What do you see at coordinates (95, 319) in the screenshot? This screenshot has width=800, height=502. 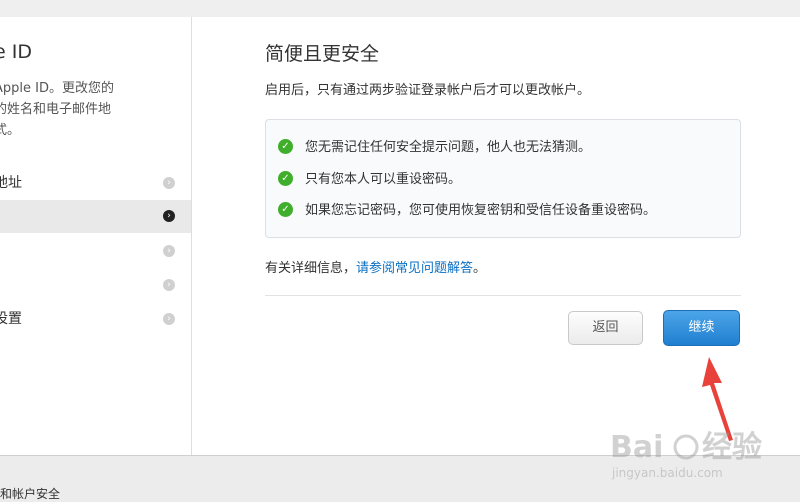 I see `sidebar-item-settings: 设置 ›` at bounding box center [95, 319].